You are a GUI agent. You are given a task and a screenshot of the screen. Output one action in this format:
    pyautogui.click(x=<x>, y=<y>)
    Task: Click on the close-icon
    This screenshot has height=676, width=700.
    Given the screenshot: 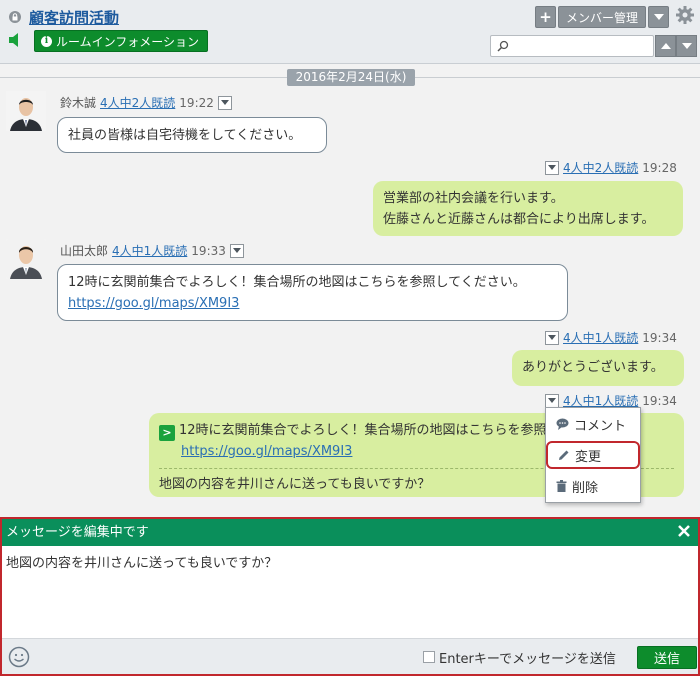 What is the action you would take?
    pyautogui.click(x=684, y=531)
    